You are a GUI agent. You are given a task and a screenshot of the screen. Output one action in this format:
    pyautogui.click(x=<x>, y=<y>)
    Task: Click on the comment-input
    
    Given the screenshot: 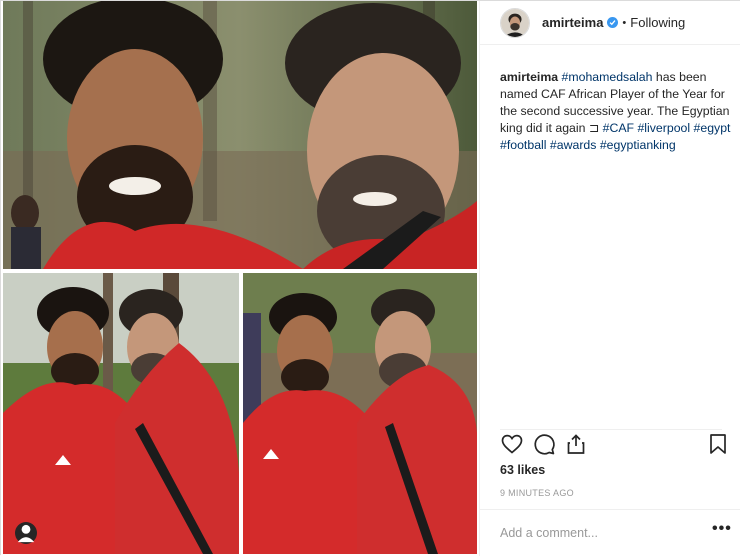 What is the action you would take?
    pyautogui.click(x=595, y=533)
    